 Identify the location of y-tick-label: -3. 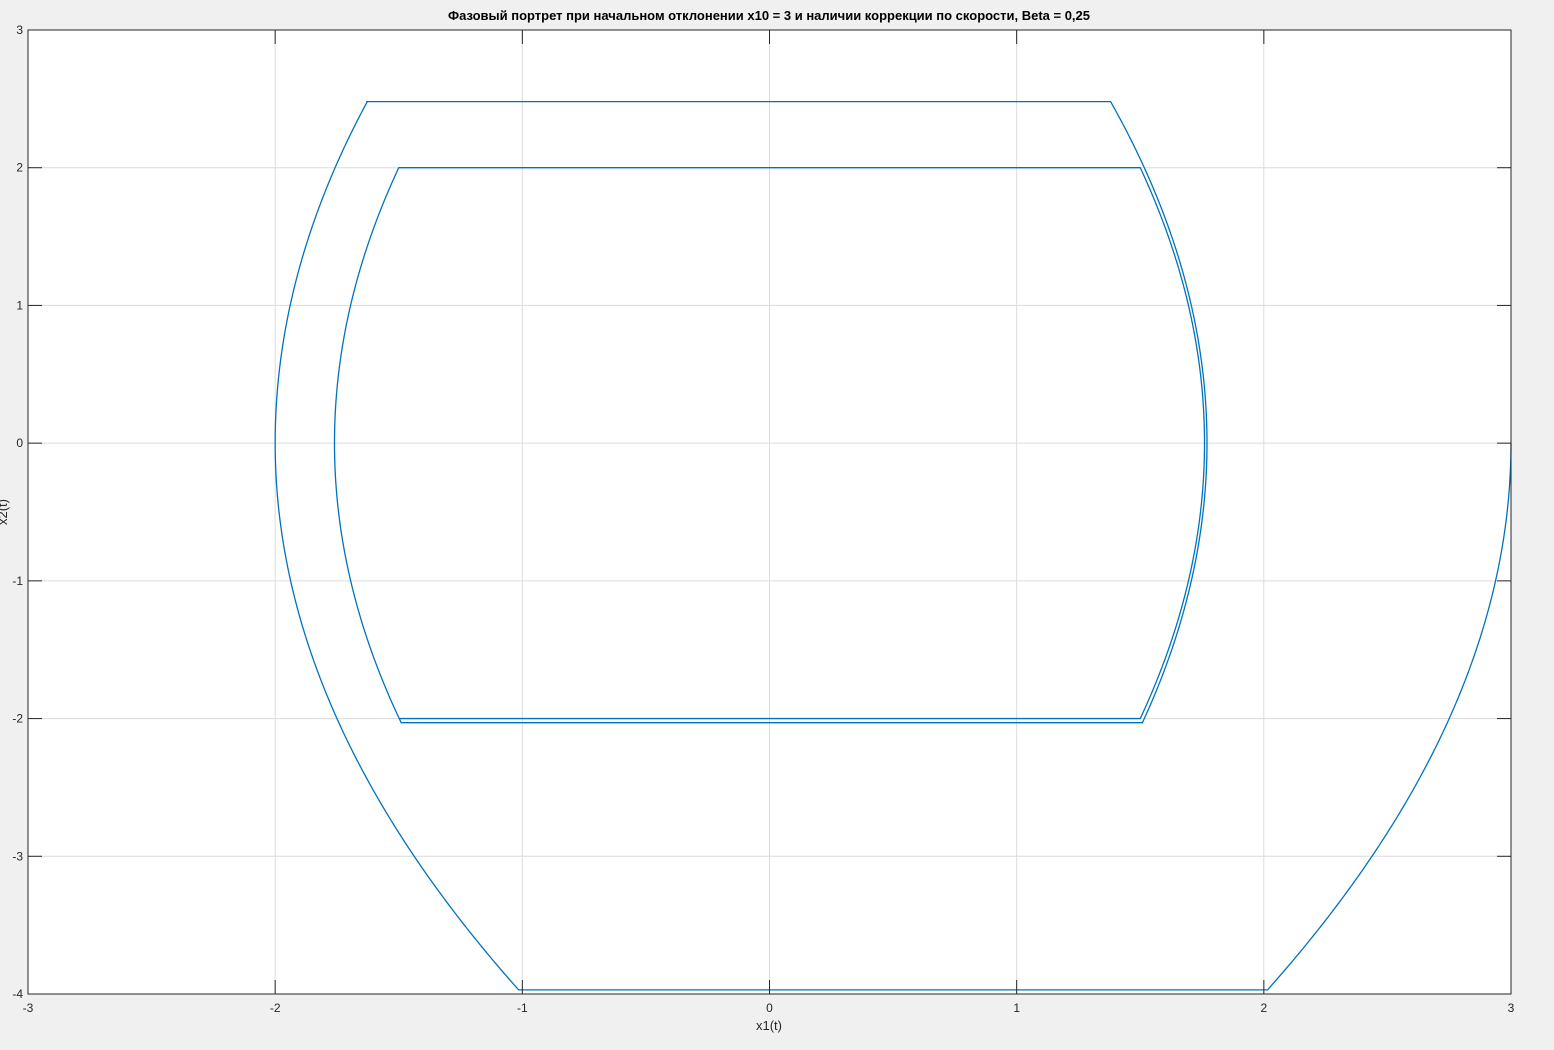
(17, 856).